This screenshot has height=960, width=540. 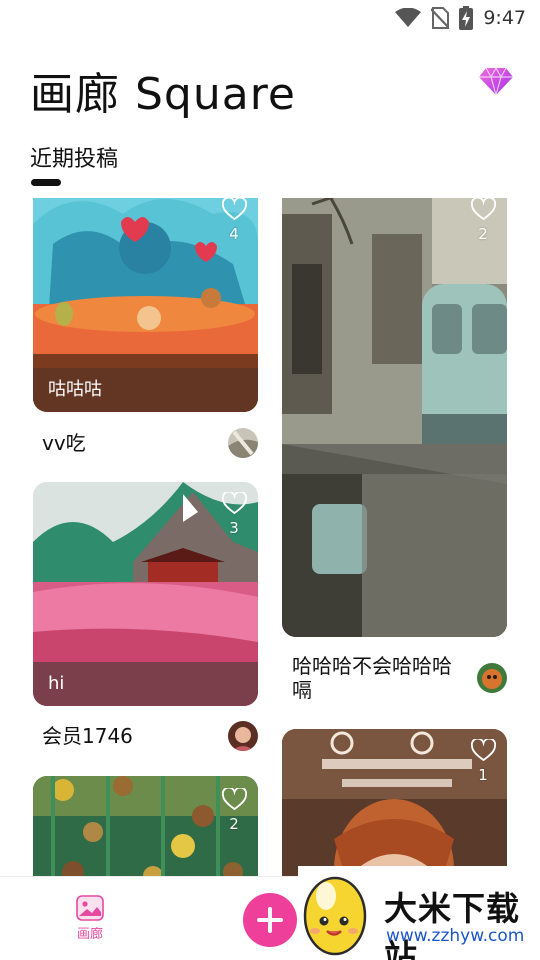 What do you see at coordinates (455, 936) in the screenshot?
I see `watermark-url: www.zzhyw.com` at bounding box center [455, 936].